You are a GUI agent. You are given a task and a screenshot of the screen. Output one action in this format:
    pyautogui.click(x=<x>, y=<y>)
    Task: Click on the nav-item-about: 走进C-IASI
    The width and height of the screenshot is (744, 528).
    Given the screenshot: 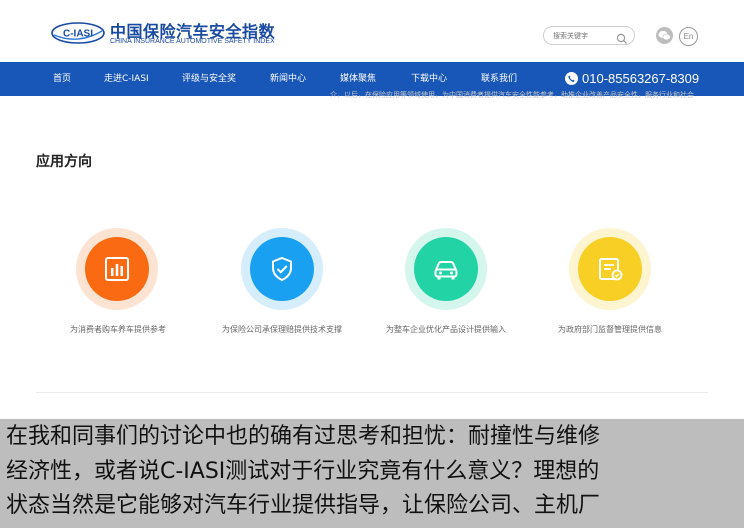 What is the action you would take?
    pyautogui.click(x=126, y=79)
    